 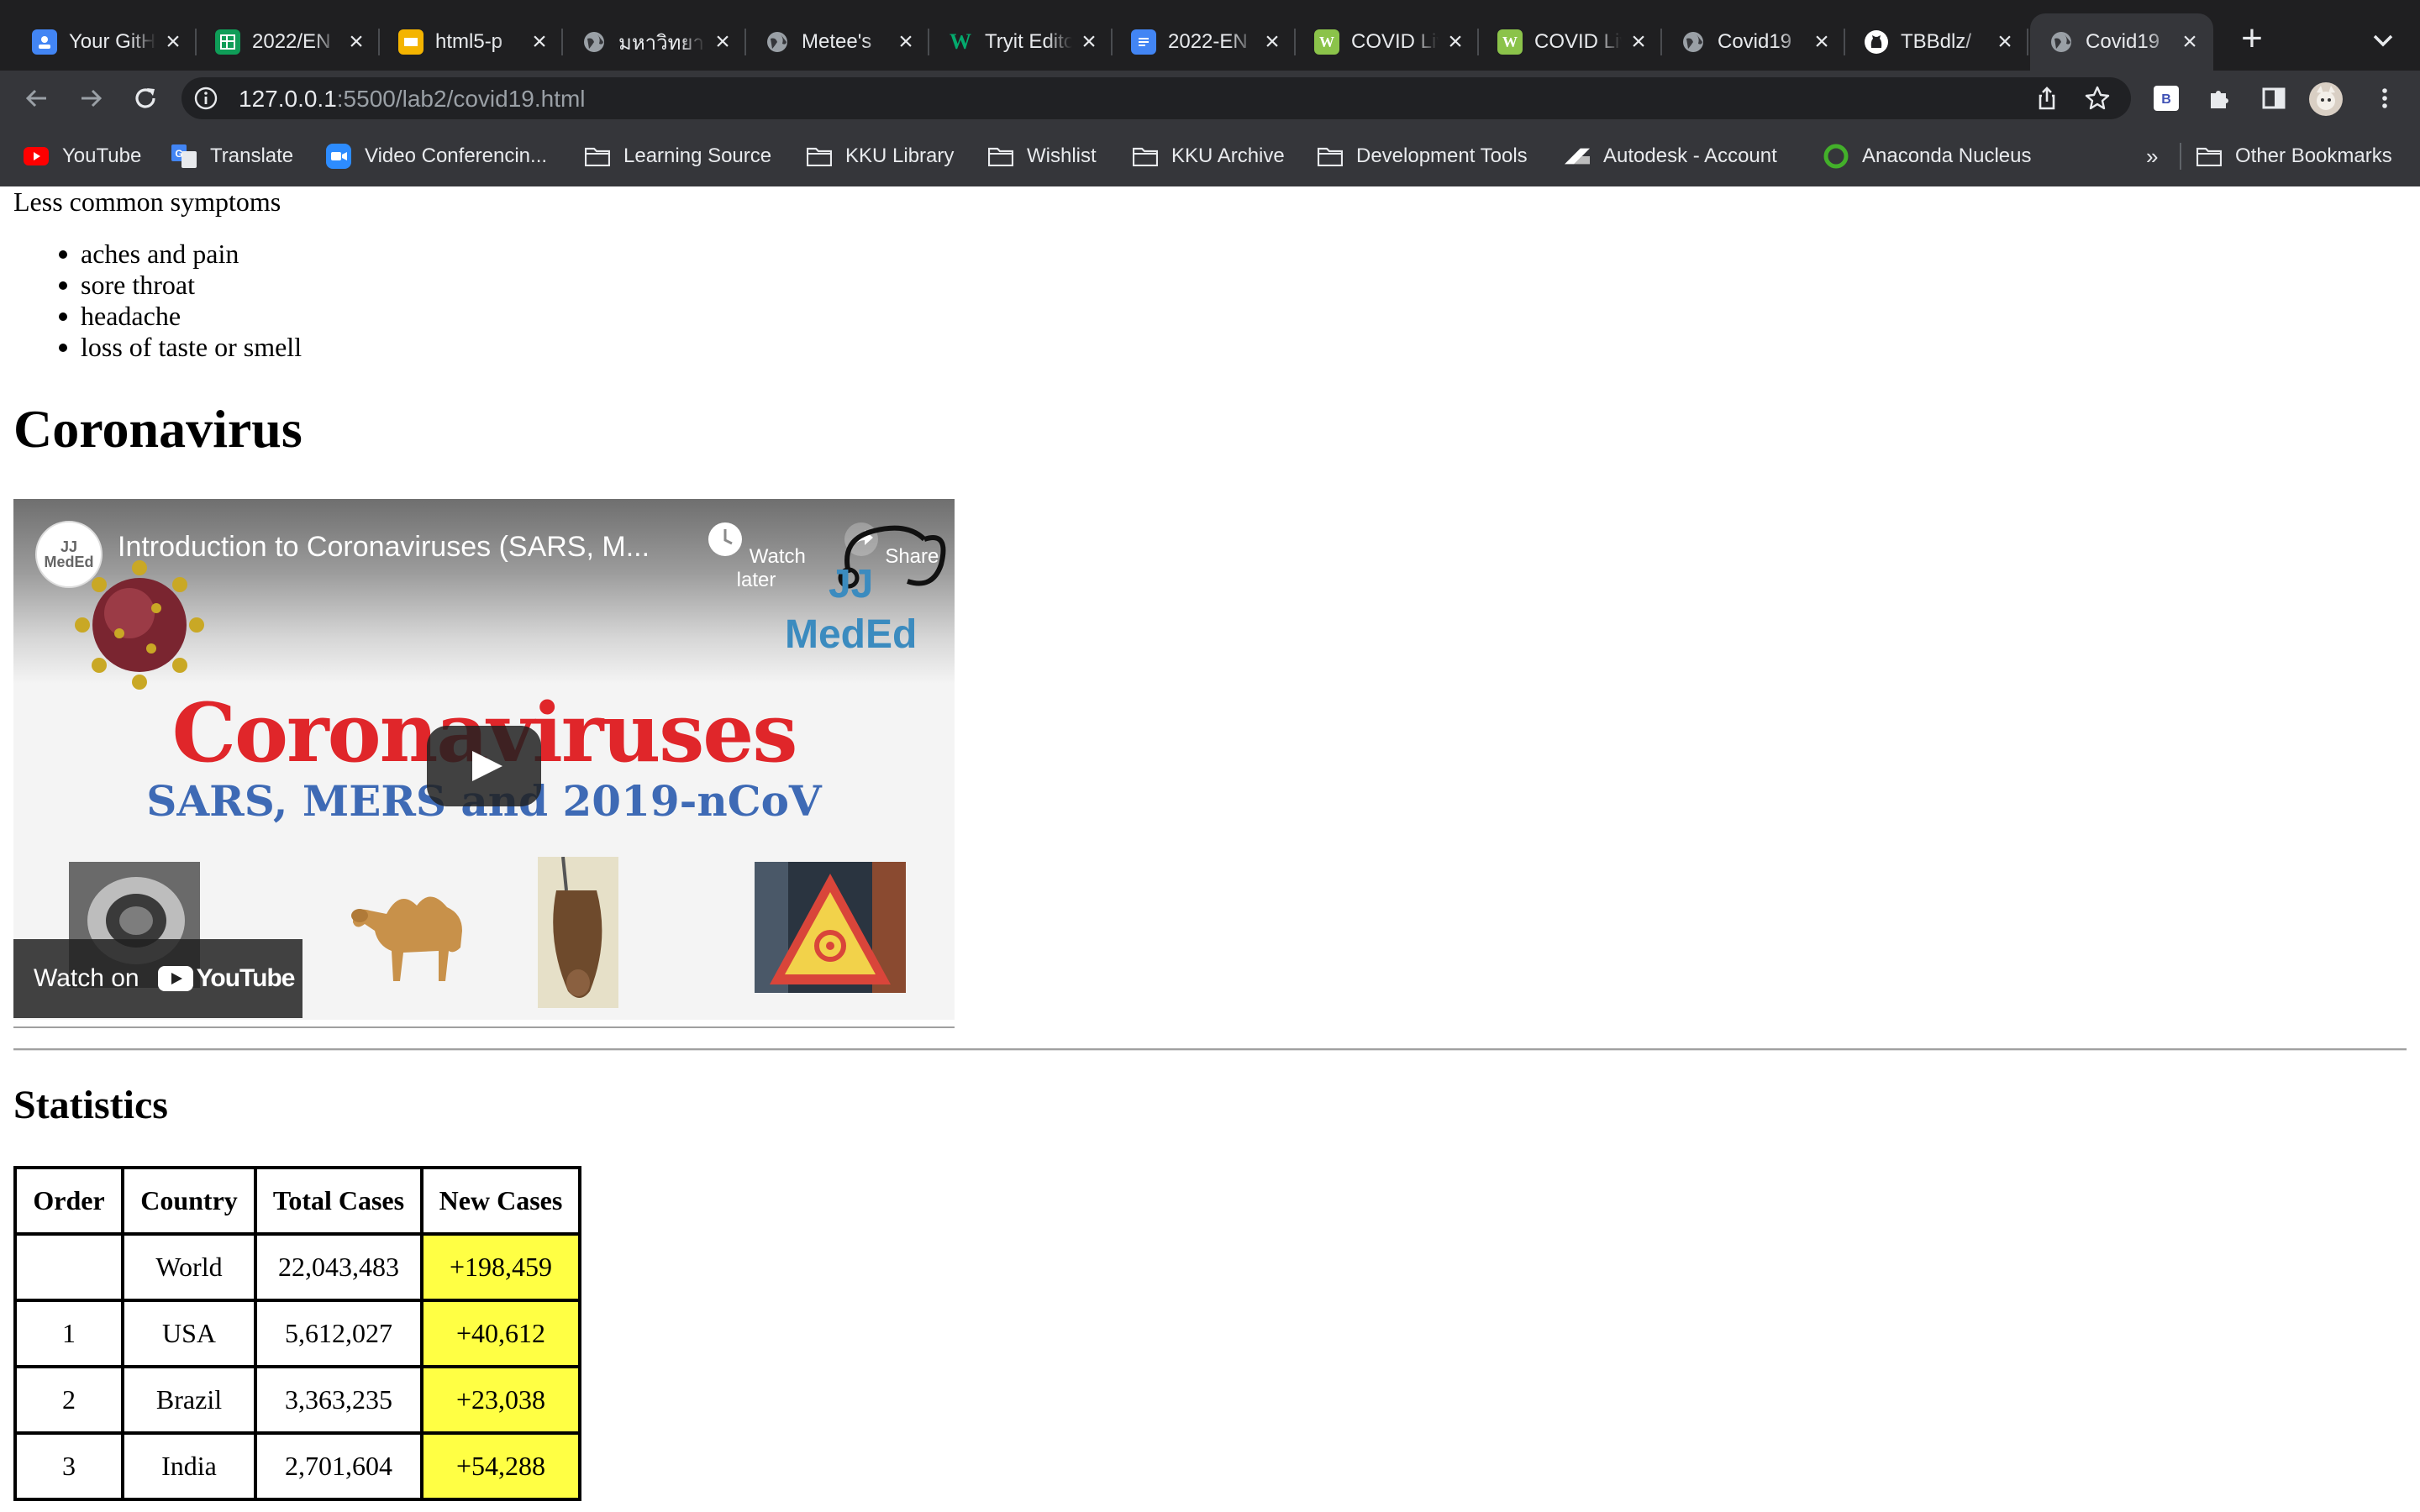 I want to click on watch-on-youtube-button: Watch on YouTube, so click(x=157, y=978).